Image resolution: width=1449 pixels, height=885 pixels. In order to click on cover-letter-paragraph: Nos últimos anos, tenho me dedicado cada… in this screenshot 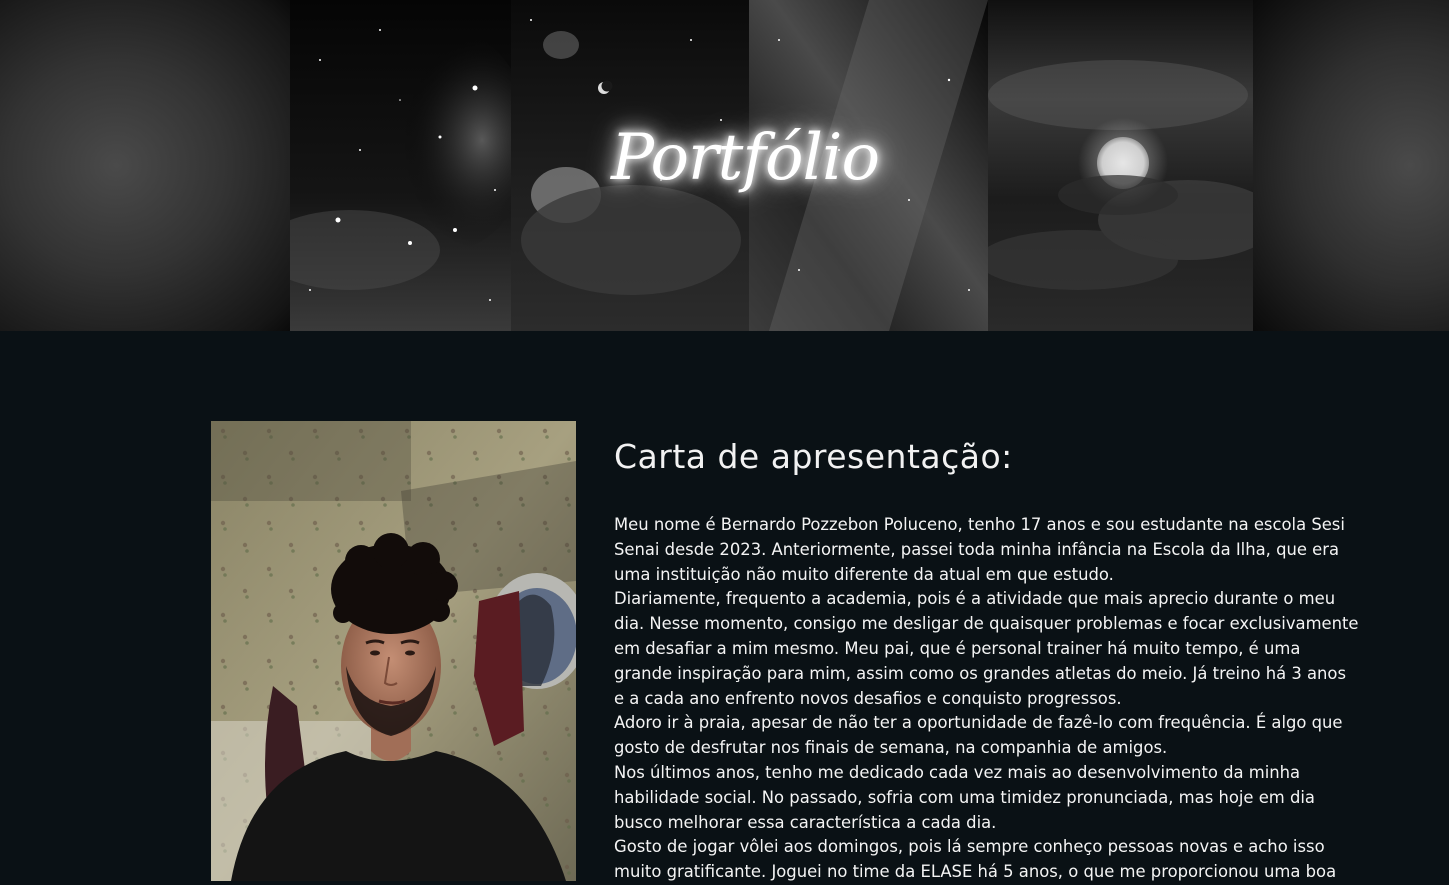, I will do `click(964, 797)`.